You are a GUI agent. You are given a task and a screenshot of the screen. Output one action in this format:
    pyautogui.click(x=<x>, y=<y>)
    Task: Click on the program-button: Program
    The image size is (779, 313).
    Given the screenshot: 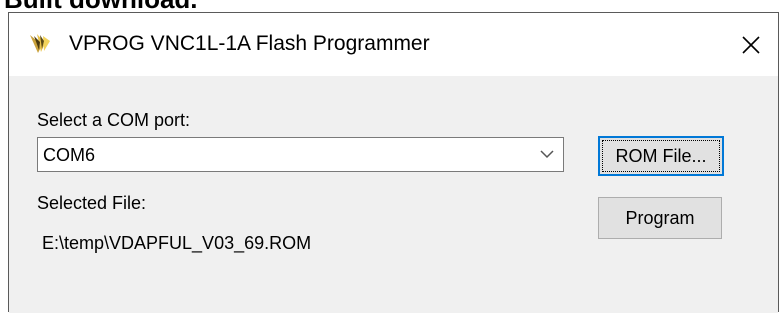 What is the action you would take?
    pyautogui.click(x=660, y=218)
    